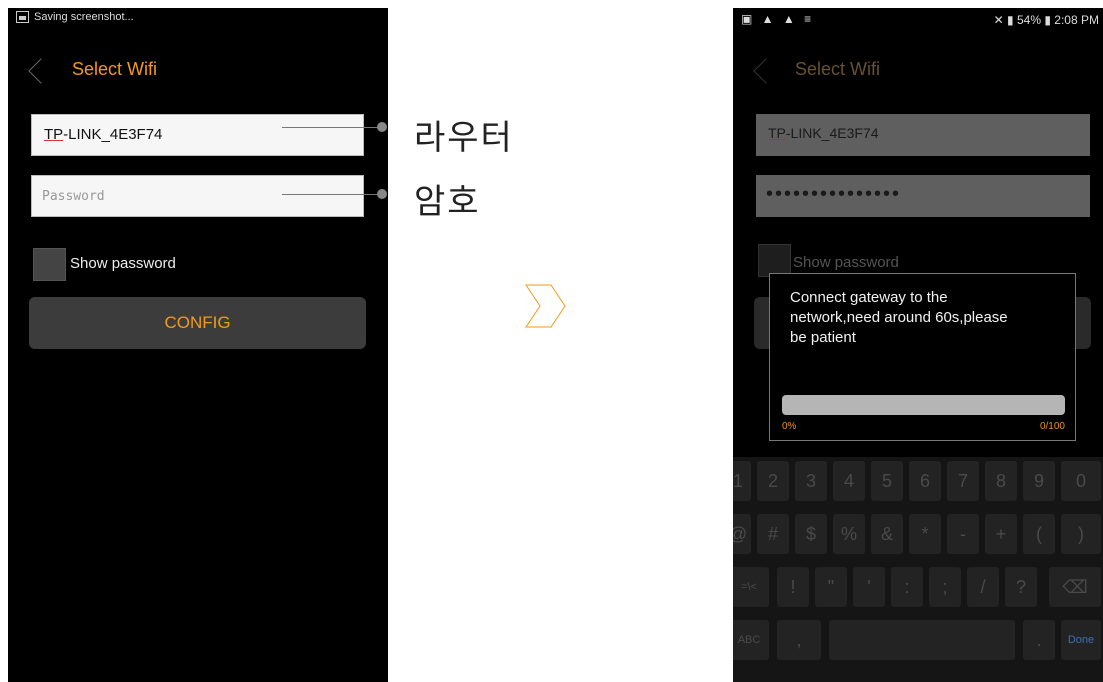 Image resolution: width=1103 pixels, height=682 pixels. I want to click on keyboard-row-3: =\< ! " ' : ; / ? ⌫, so click(918, 587).